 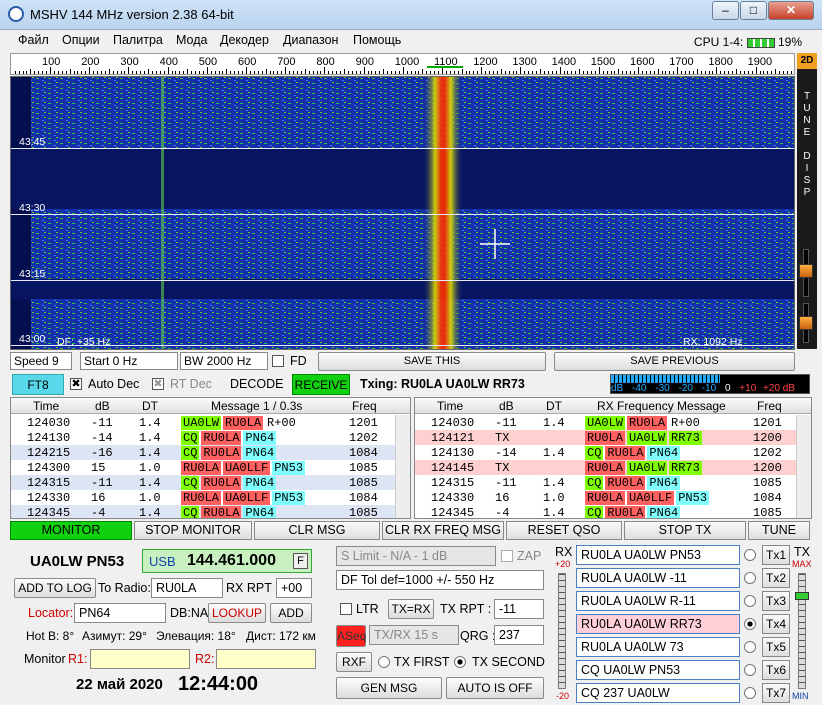 I want to click on tx-message-field: RU0LA UA0LW -11, so click(x=658, y=578).